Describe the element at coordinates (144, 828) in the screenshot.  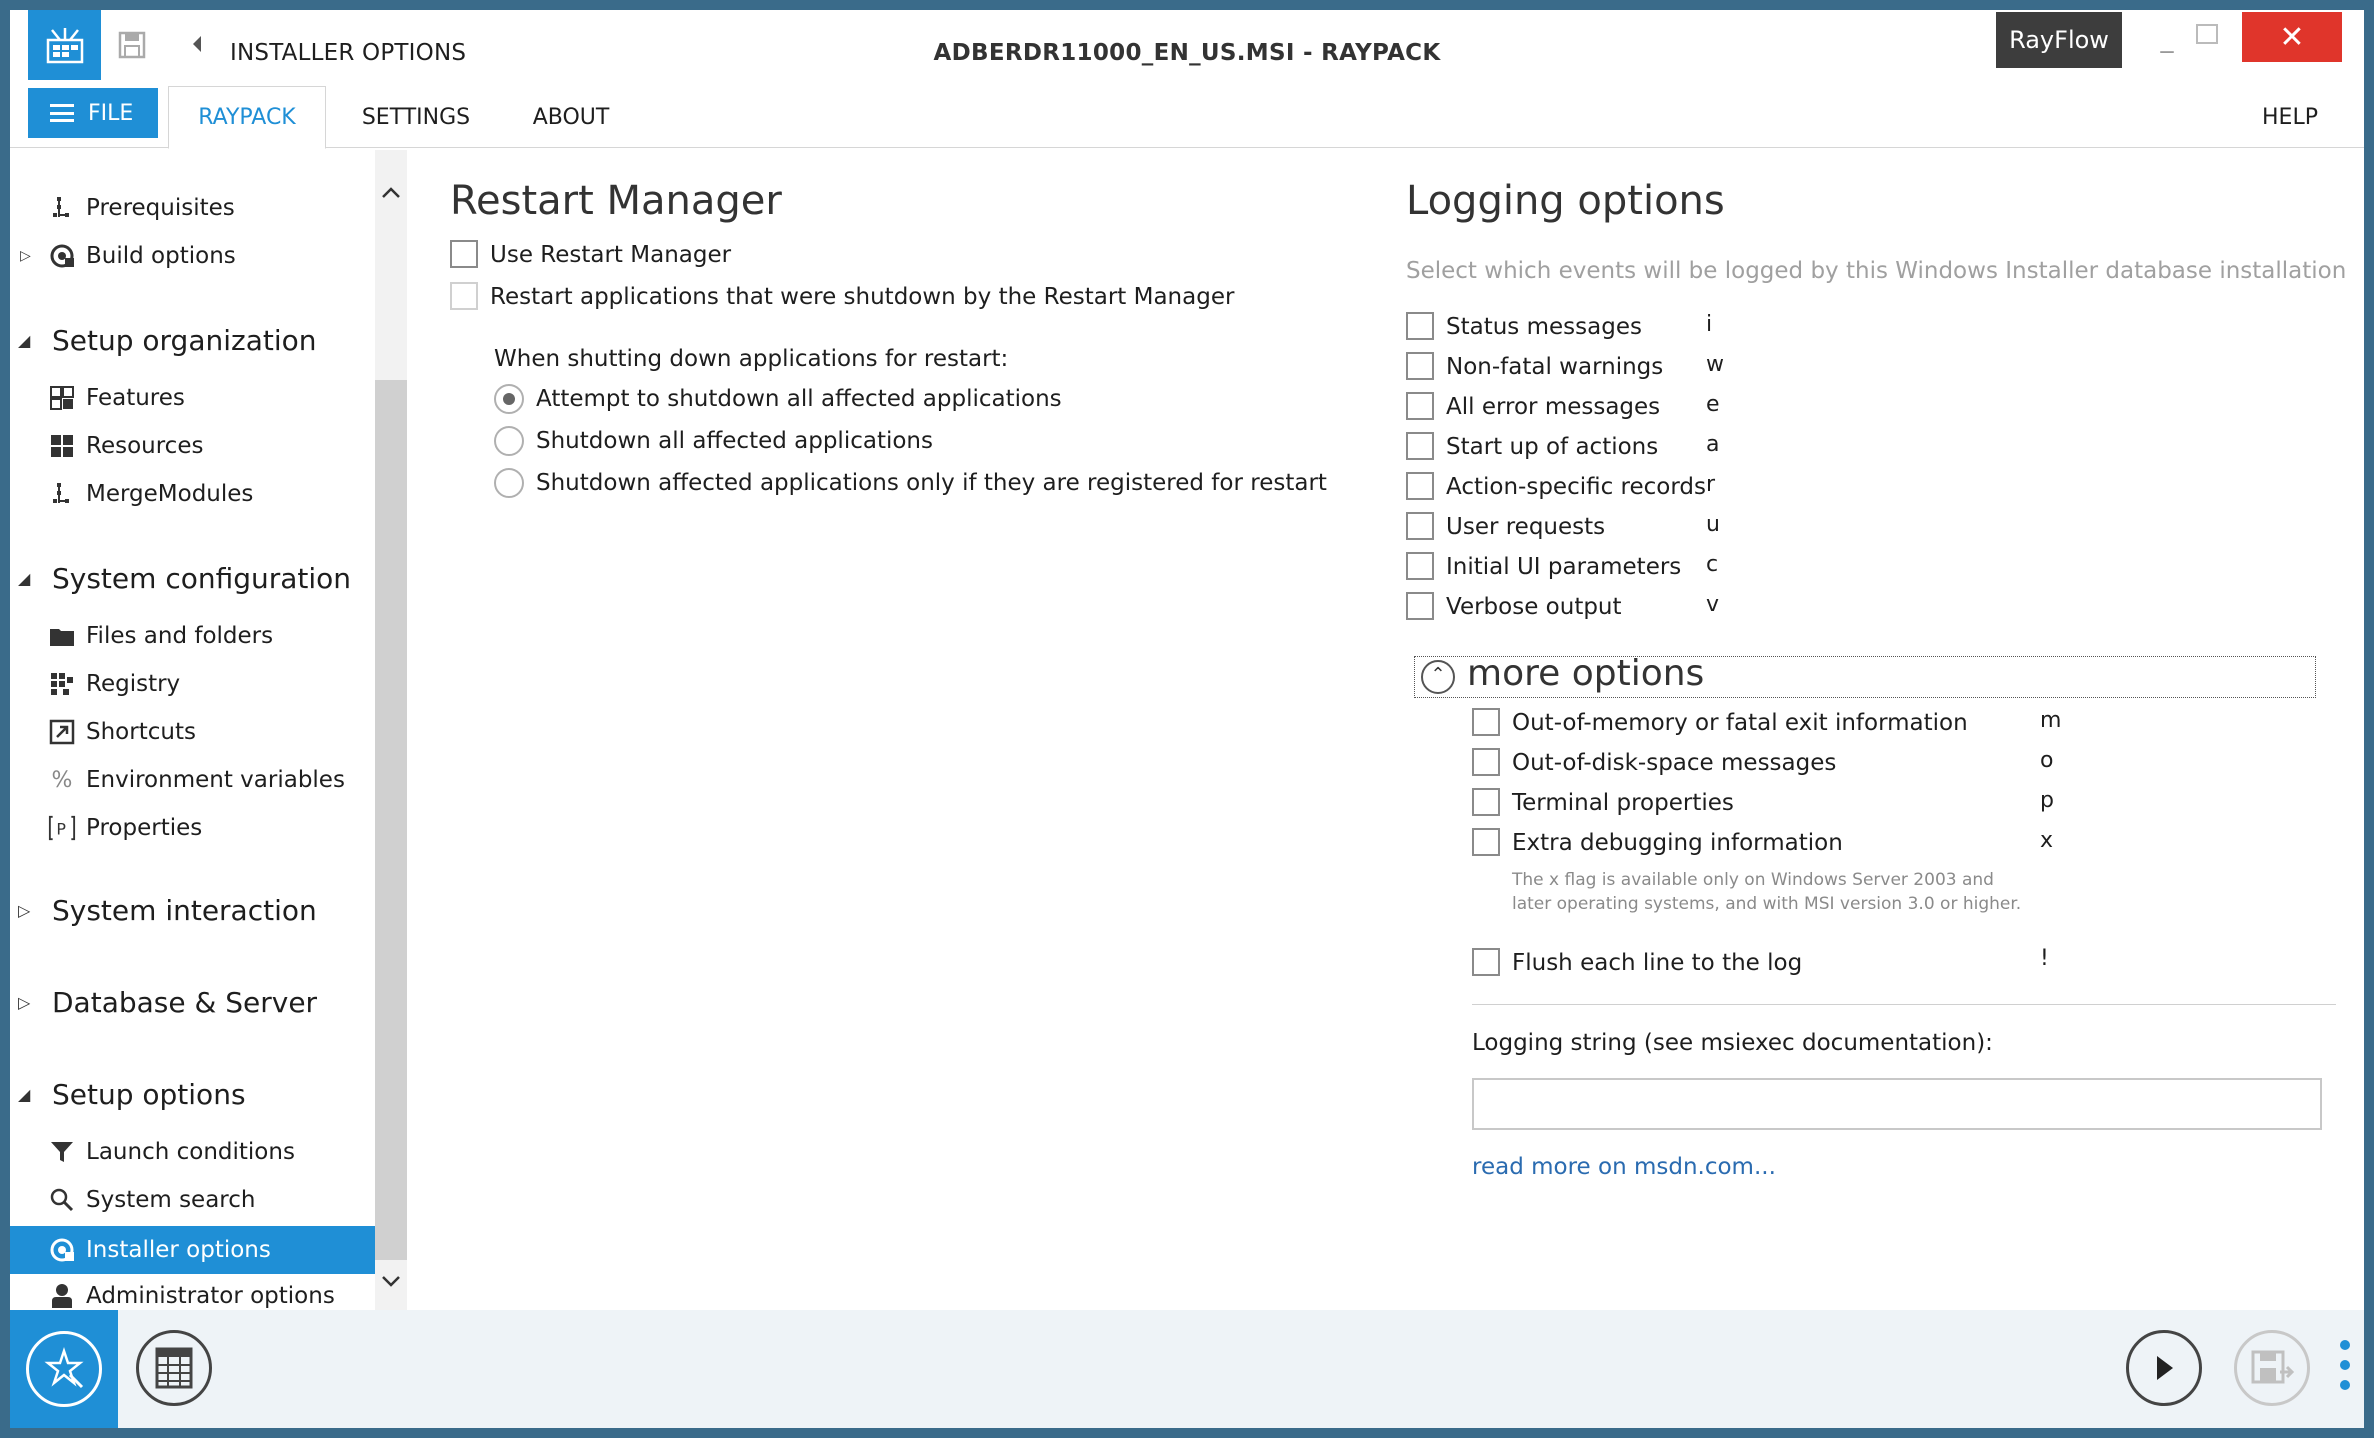
I see `sidebar-item-label: Properties` at that location.